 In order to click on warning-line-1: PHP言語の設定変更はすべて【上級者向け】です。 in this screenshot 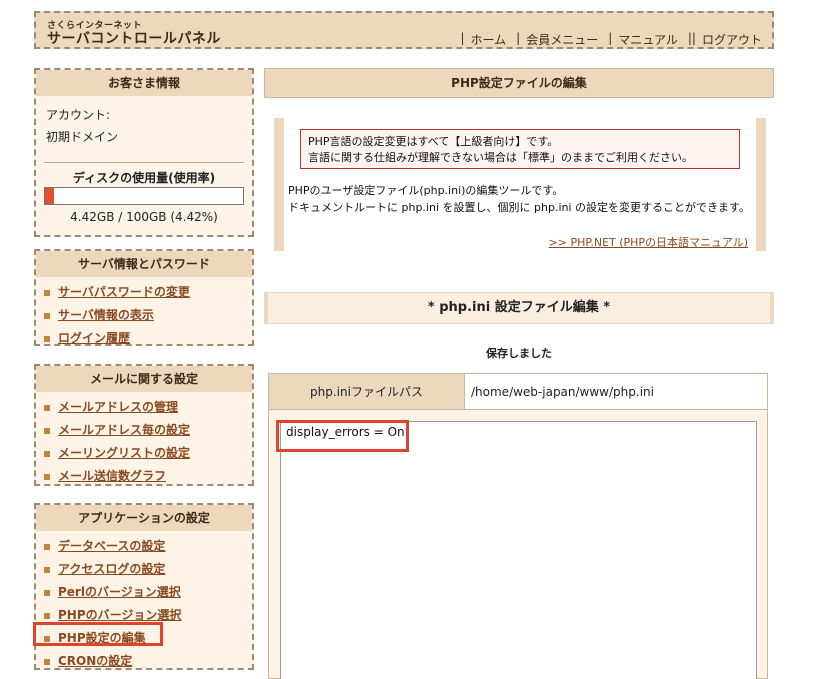, I will do `click(433, 141)`.